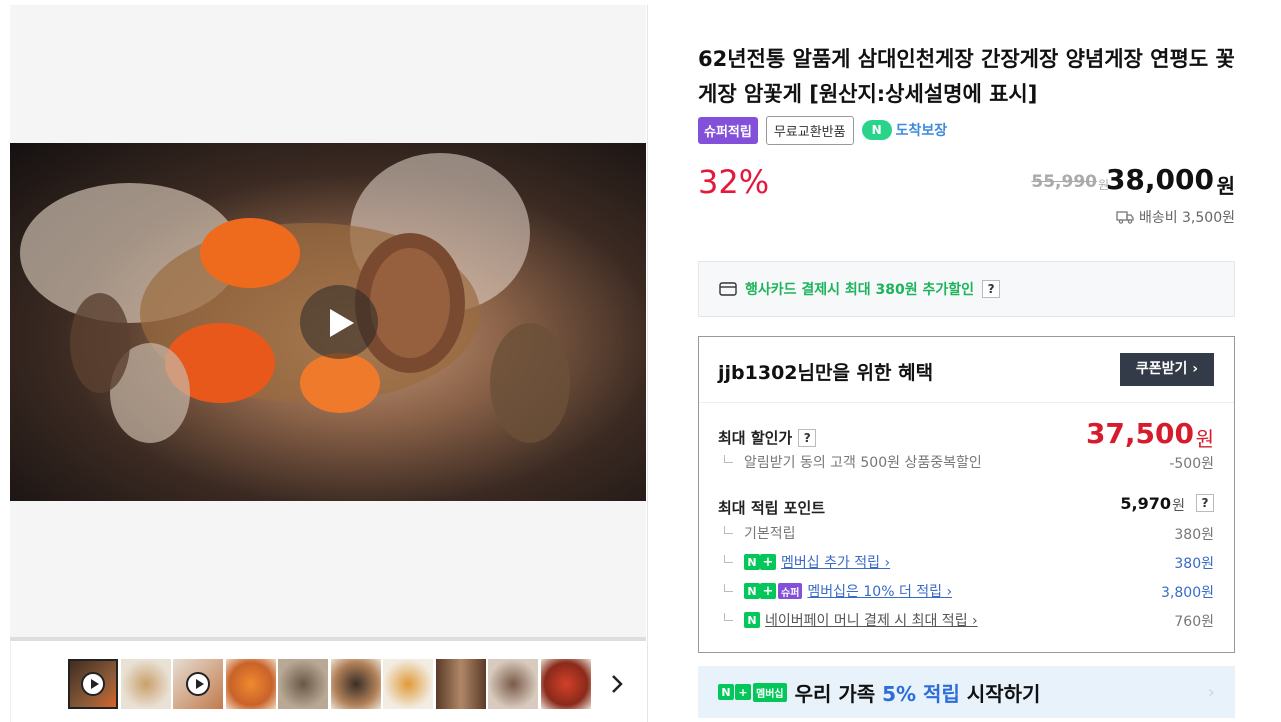 The height and width of the screenshot is (722, 1281). I want to click on thumbnail-next-button, so click(617, 684).